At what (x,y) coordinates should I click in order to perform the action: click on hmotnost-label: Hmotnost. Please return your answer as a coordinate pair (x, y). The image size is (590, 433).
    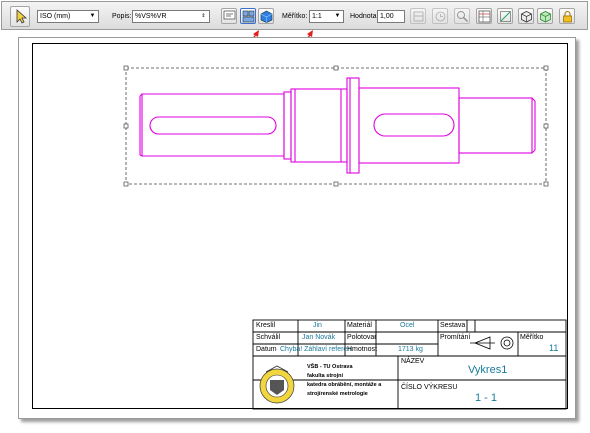
    Looking at the image, I should click on (362, 349).